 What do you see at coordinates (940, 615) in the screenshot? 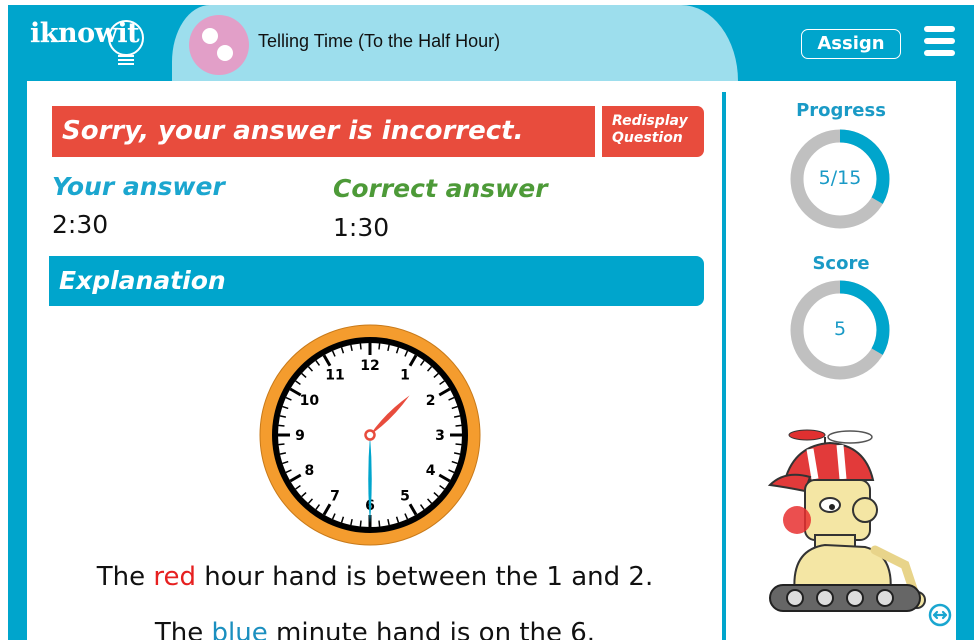
I see `expand-swap-icon` at bounding box center [940, 615].